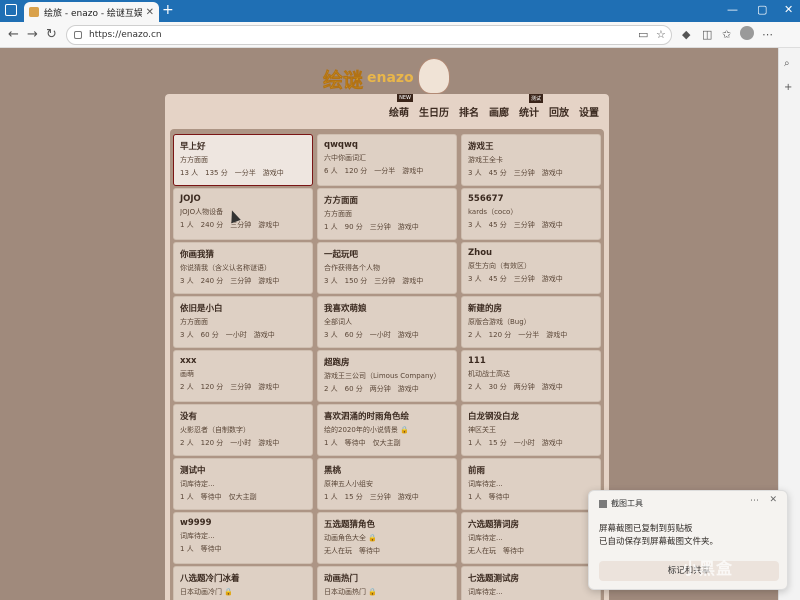 This screenshot has height=600, width=800. I want to click on menu-item-huimeng: 绘萌 NEW, so click(401, 106).